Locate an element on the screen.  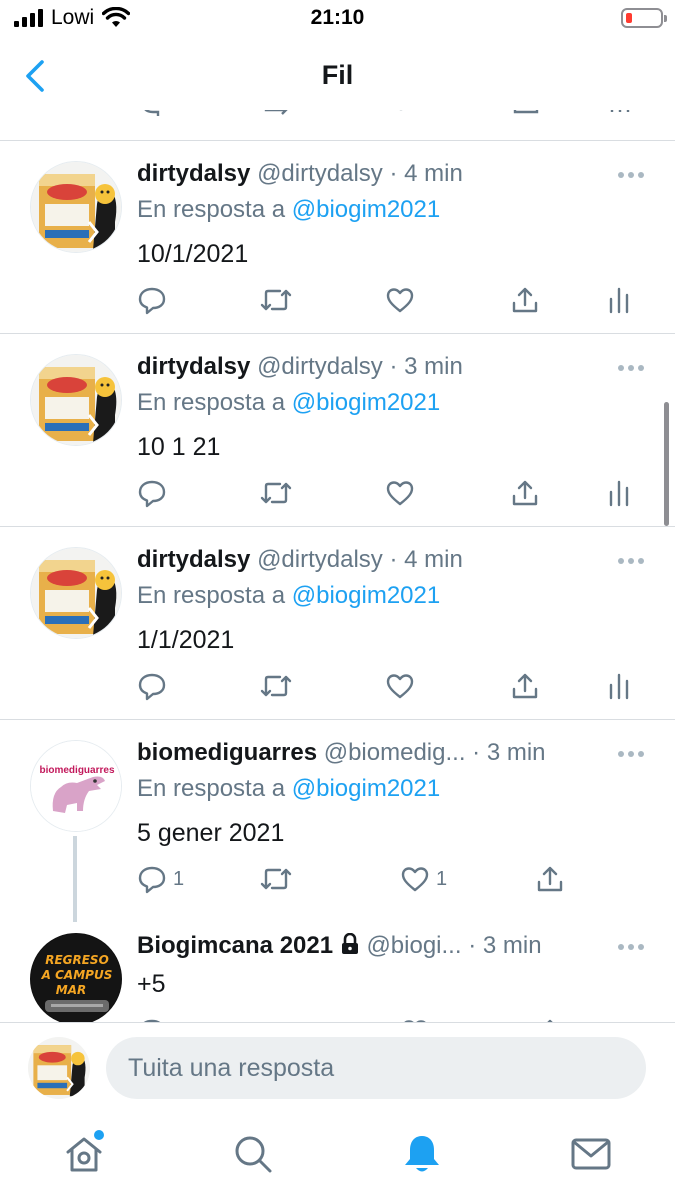
status-bar: Lowi 21:10 is located at coordinates (337, 19).